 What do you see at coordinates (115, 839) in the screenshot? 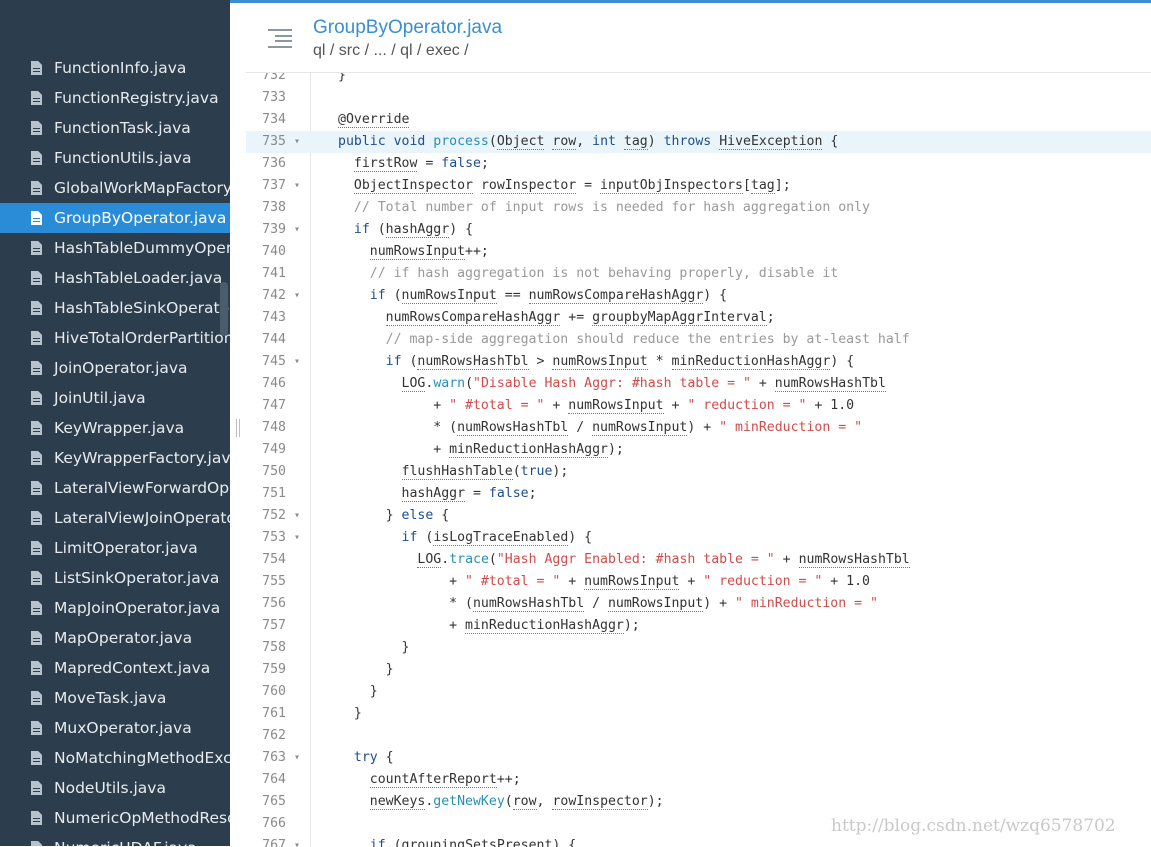
I see `sidebar-item: NumericUDAF.java` at bounding box center [115, 839].